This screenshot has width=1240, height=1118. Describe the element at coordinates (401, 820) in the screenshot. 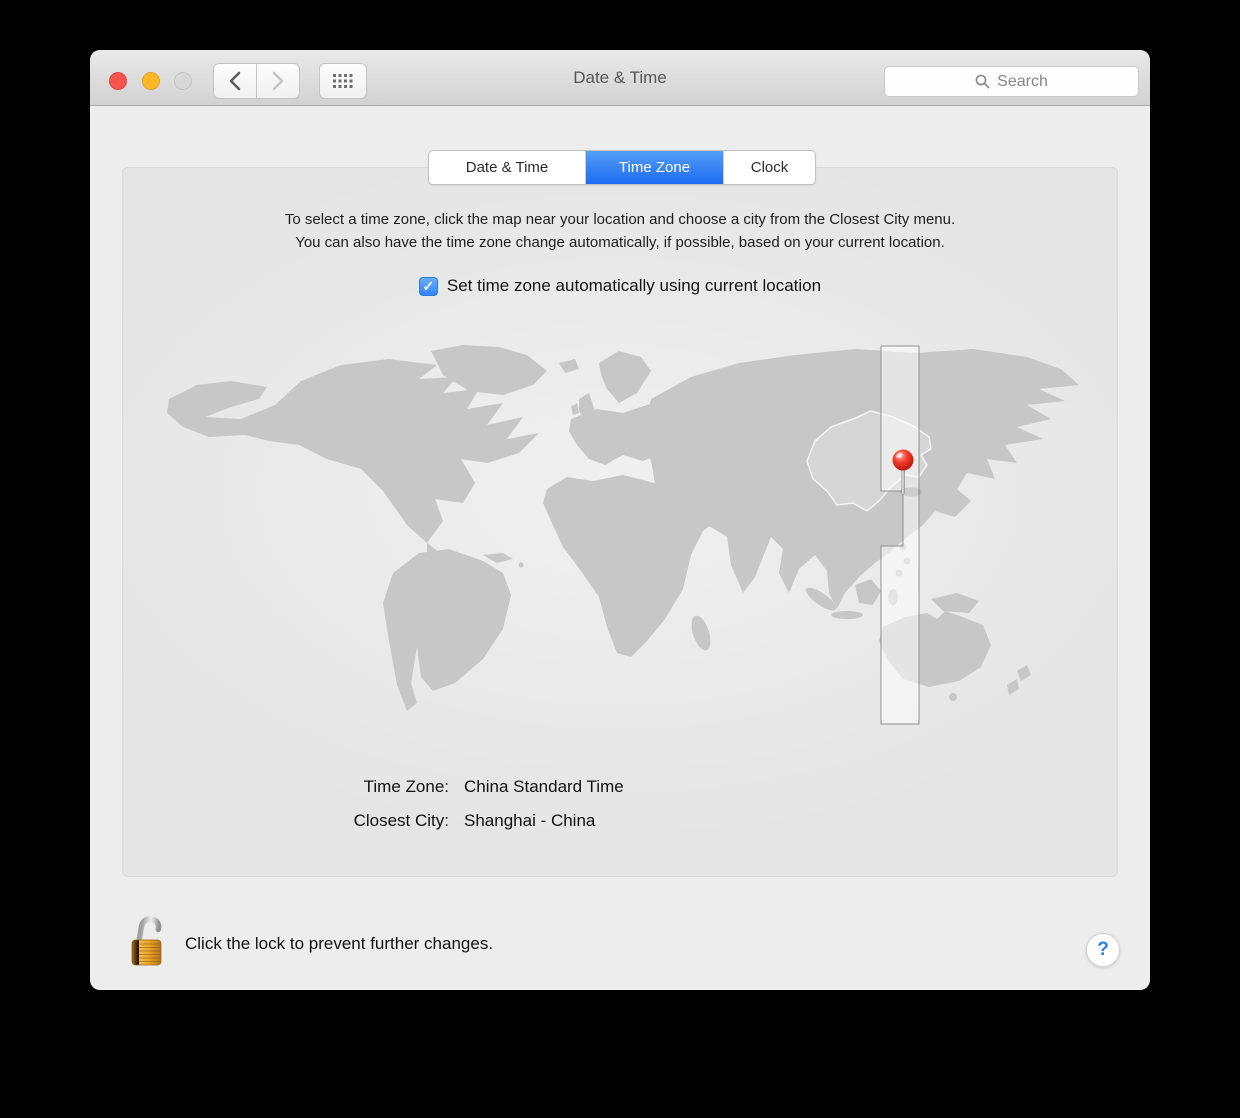

I see `closest-city-label: Closest City:` at that location.